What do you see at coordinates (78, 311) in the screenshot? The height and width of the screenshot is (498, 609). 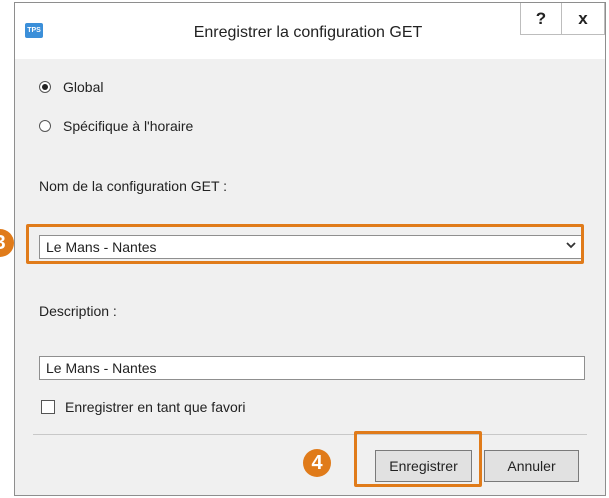 I see `description-label: Description :` at bounding box center [78, 311].